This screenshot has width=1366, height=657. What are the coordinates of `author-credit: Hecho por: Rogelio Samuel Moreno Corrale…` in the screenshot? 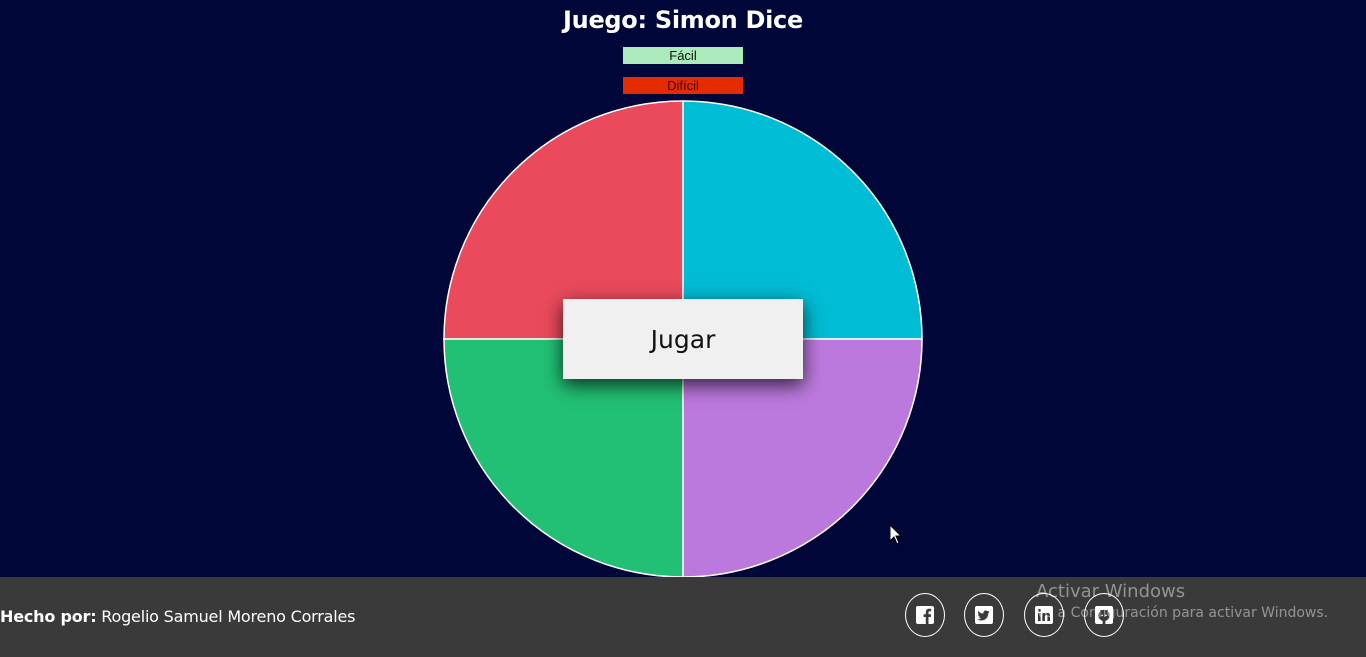 It's located at (177, 616).